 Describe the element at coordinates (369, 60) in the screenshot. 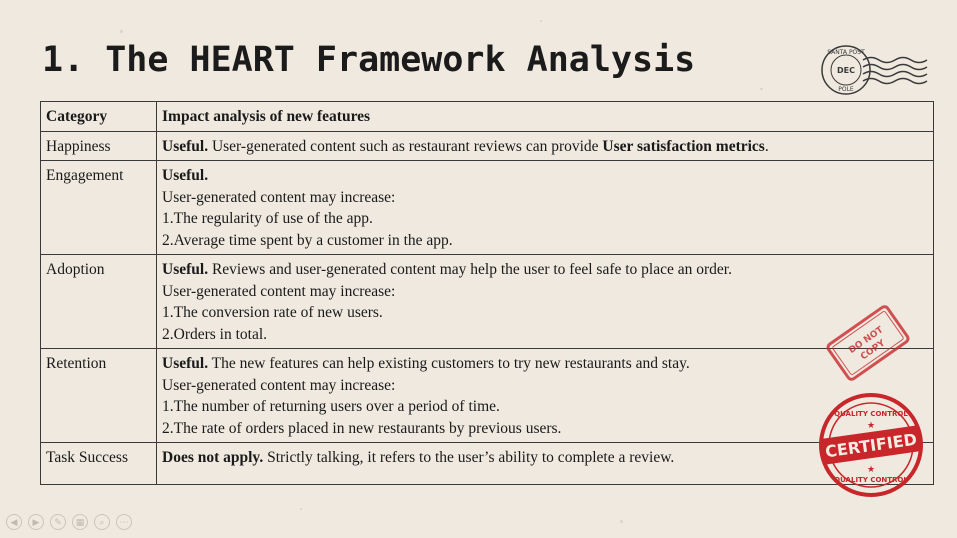

I see `slide-title: 1. The HEART Framework Analysis` at that location.